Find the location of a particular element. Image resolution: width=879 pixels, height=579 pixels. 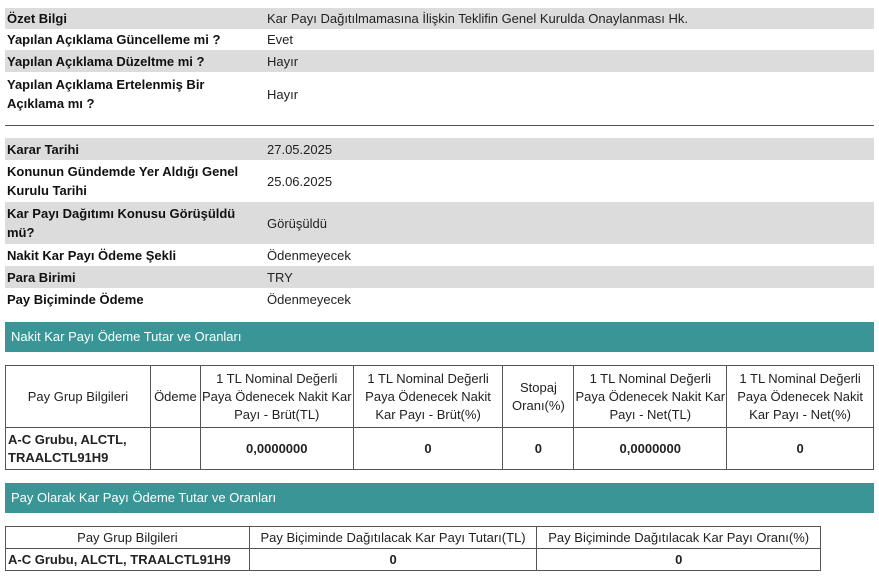

cell-gross-tl: 0,0000000 is located at coordinates (276, 448).